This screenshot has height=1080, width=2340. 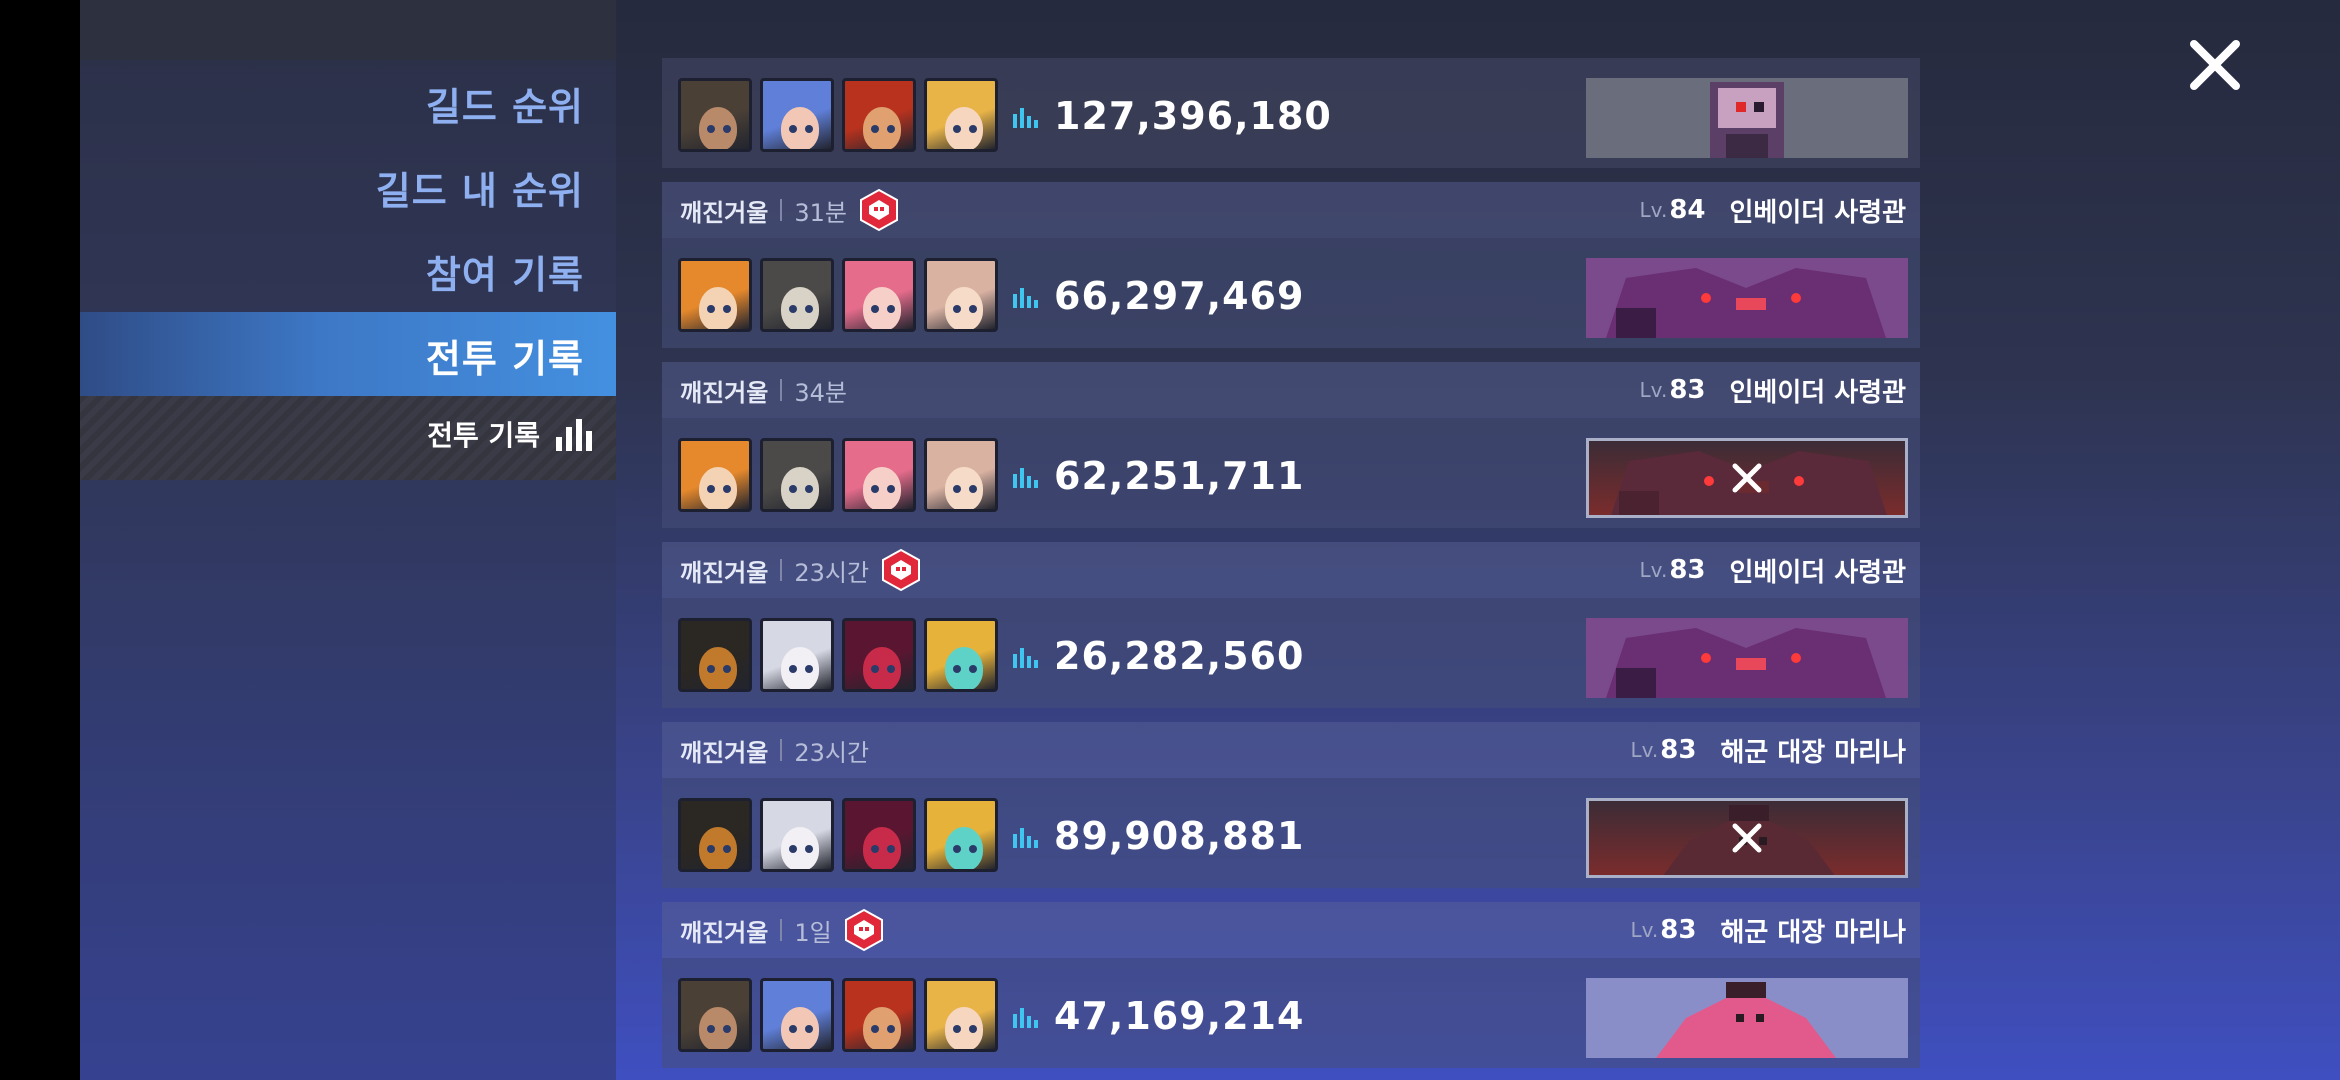 I want to click on damage-score: 47,169,214, so click(x=1158, y=1016).